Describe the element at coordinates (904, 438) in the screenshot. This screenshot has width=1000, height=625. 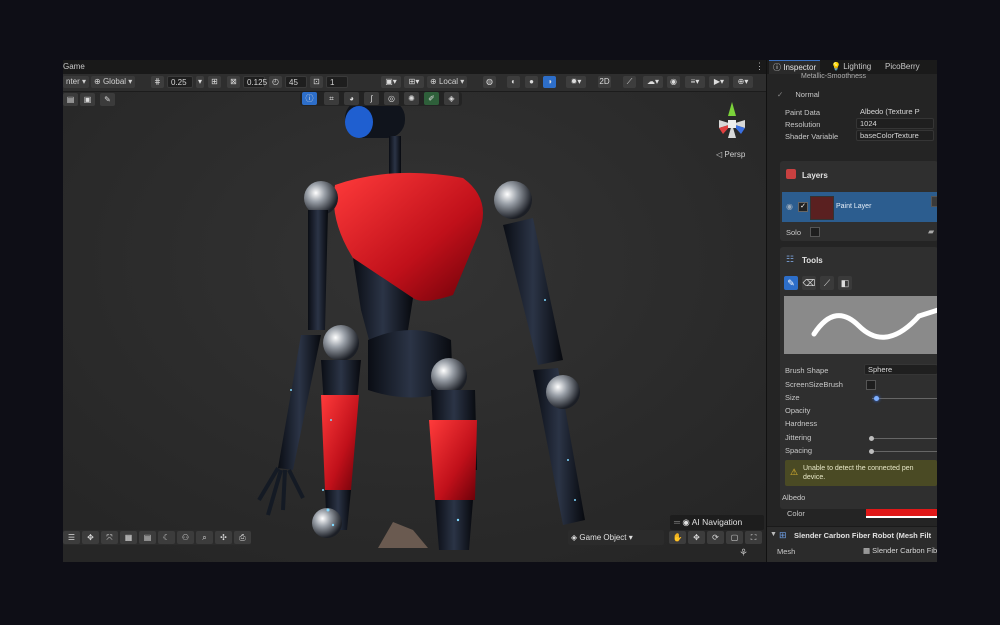
I see `jittering-slider` at that location.